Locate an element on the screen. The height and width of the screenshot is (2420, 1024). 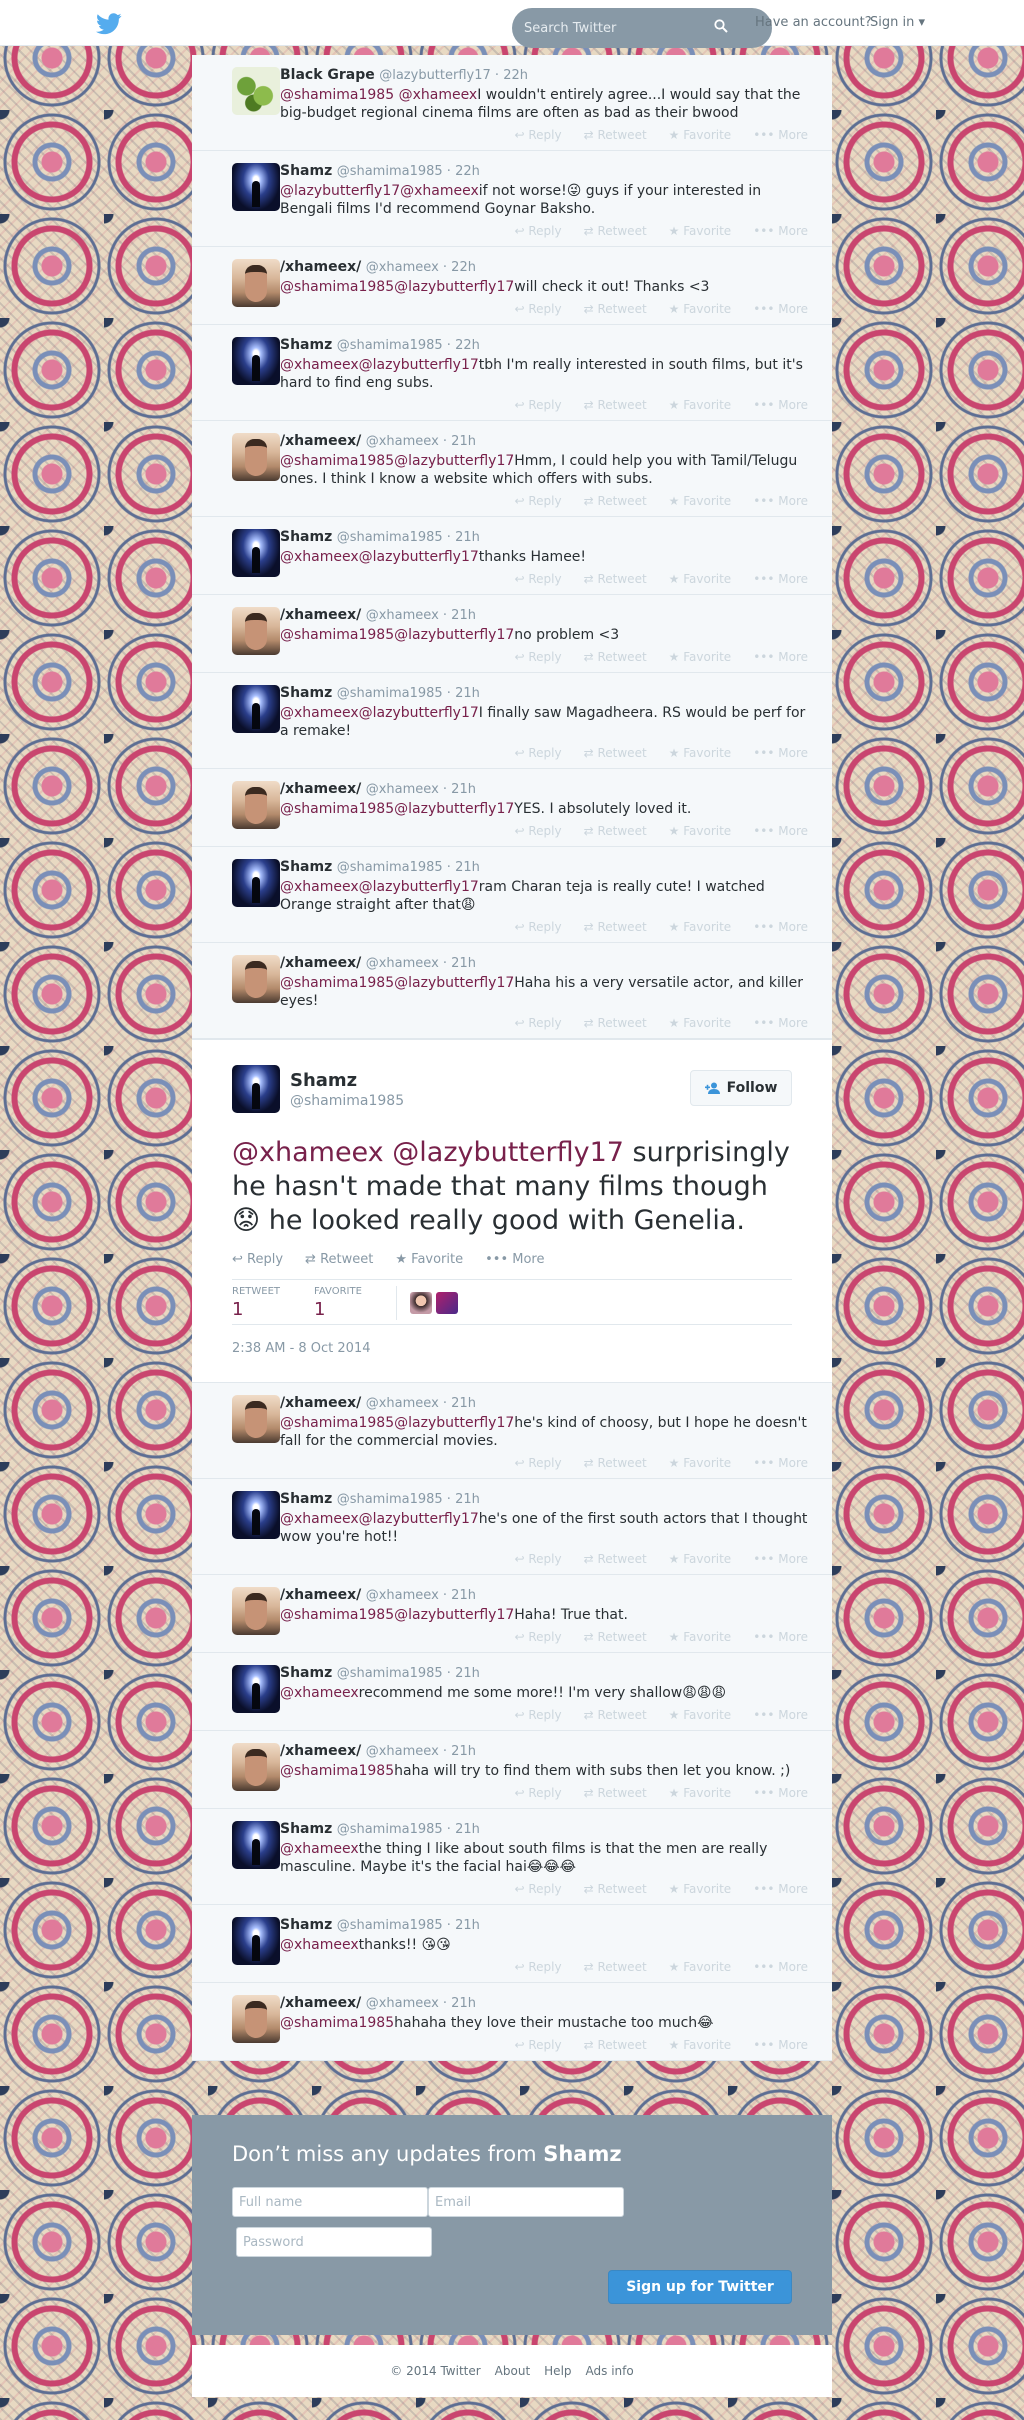
focused-author-name: Shamz is located at coordinates (323, 1080).